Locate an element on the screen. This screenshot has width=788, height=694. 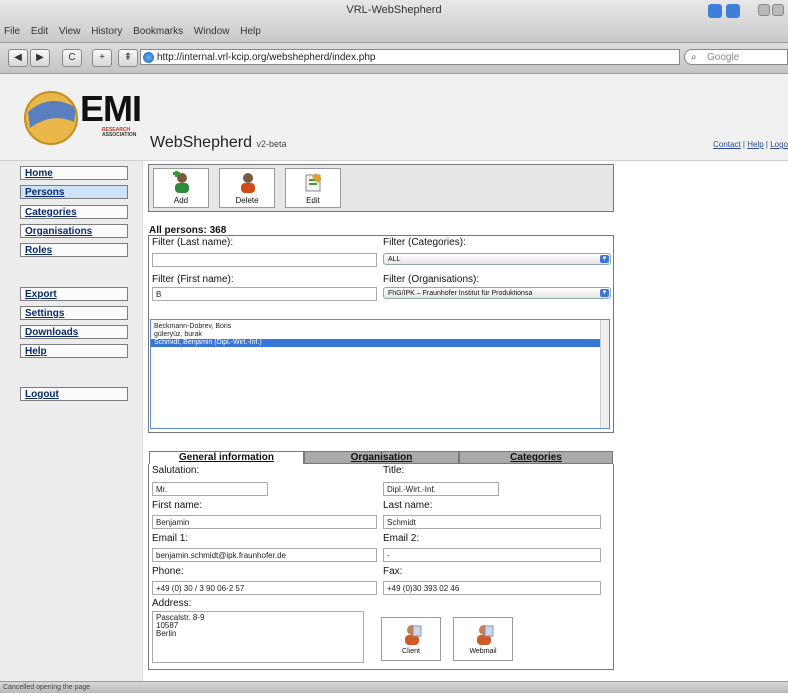
sidebar-item-organisations: Organisations is located at coordinates (74, 231).